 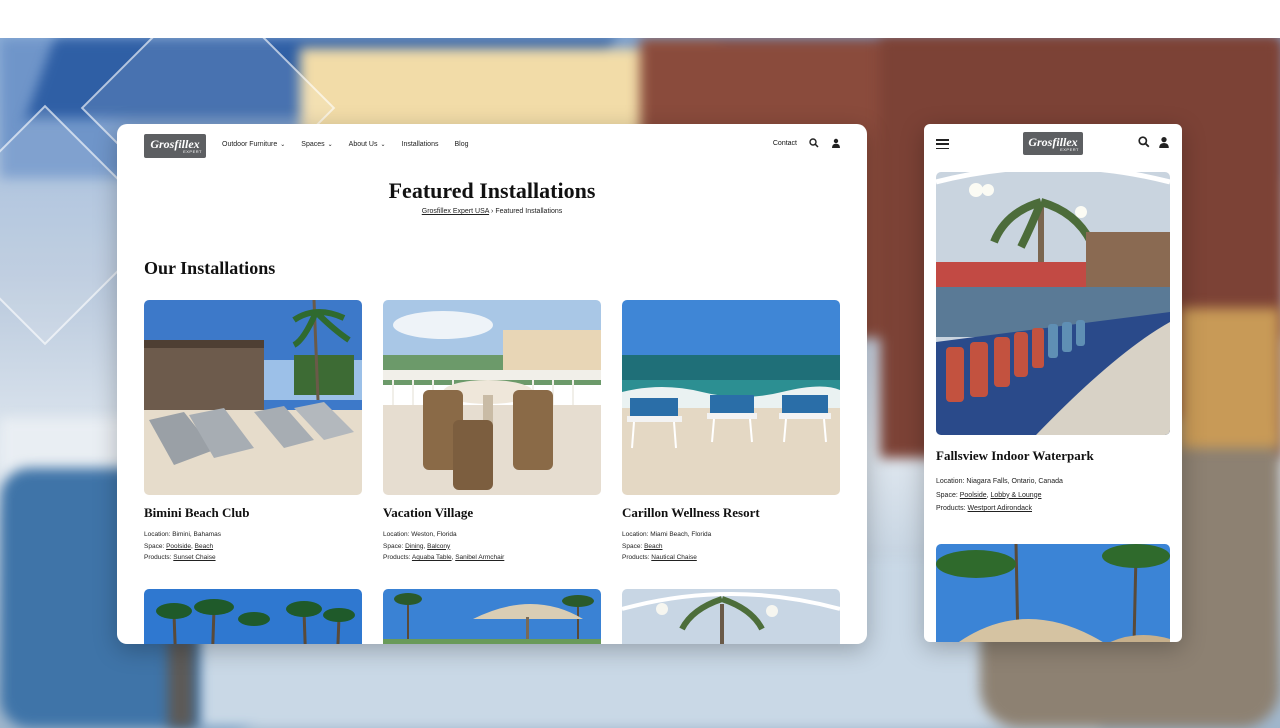 I want to click on menu-item-spaces: Spaces ⌄, so click(x=316, y=144).